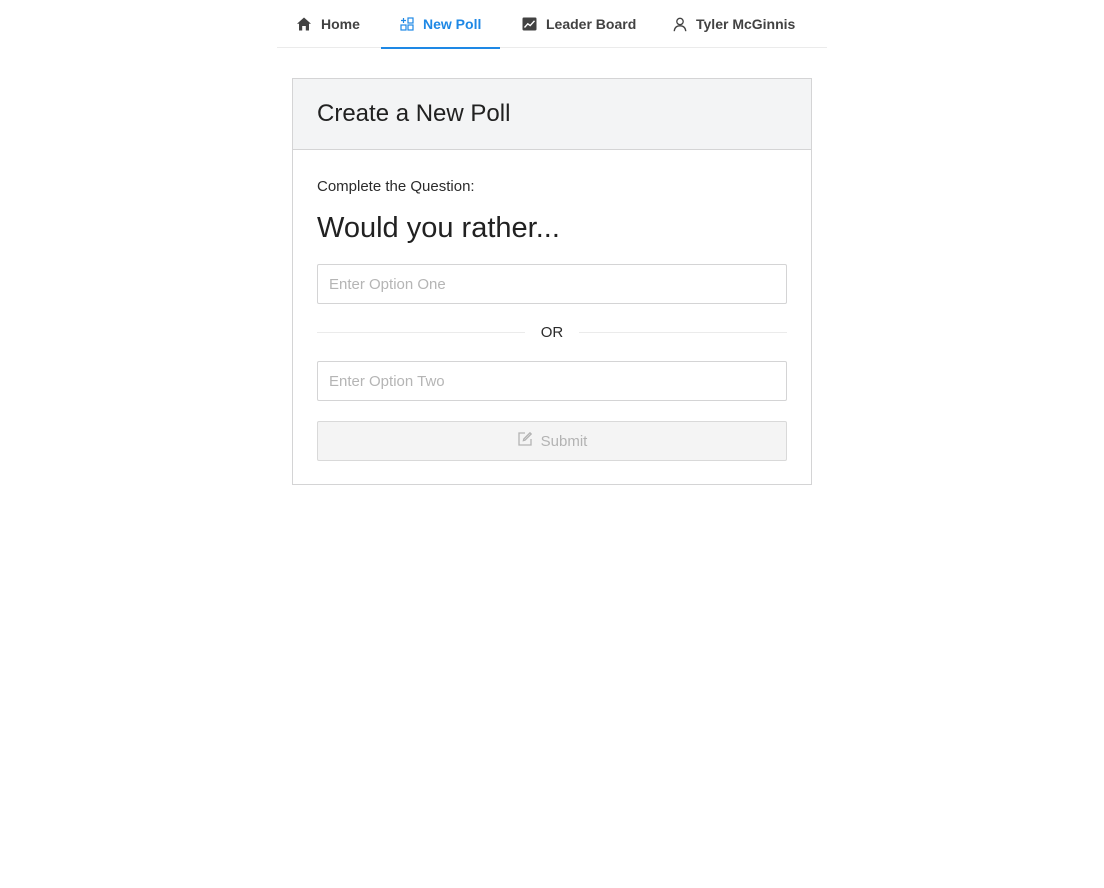  I want to click on nav-item-label: Home, so click(340, 24).